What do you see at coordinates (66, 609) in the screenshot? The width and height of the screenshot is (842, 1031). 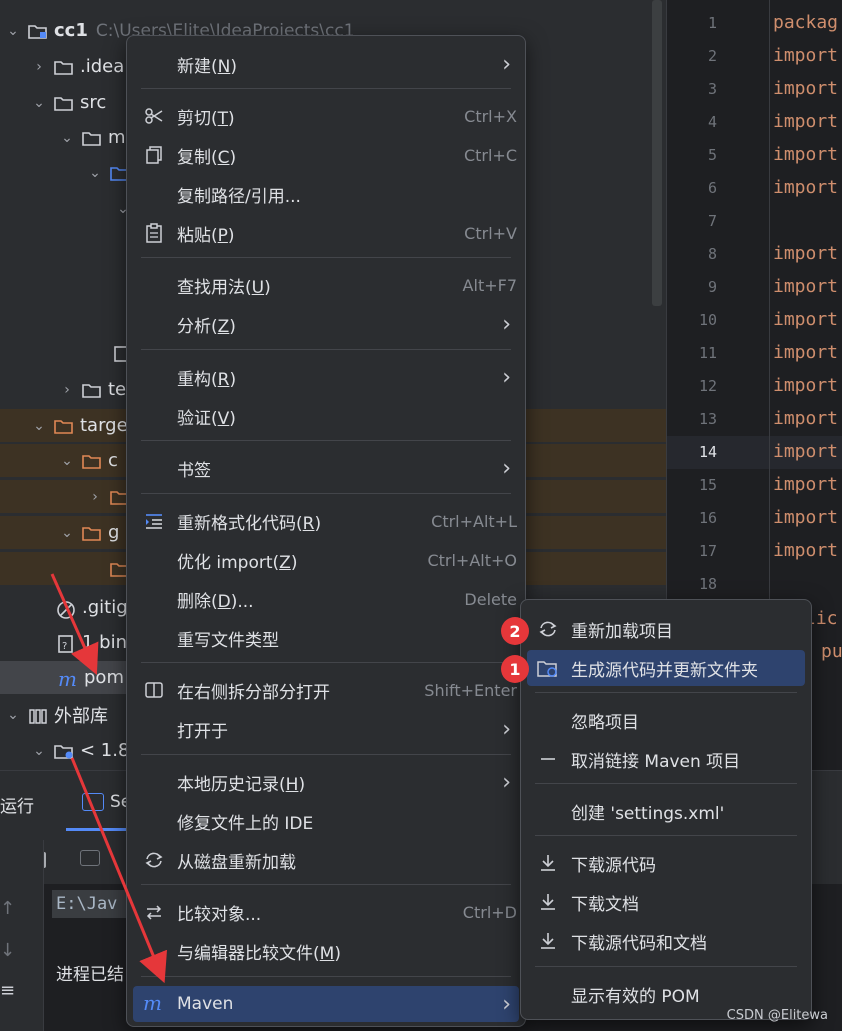 I see `ignore-file-icon` at bounding box center [66, 609].